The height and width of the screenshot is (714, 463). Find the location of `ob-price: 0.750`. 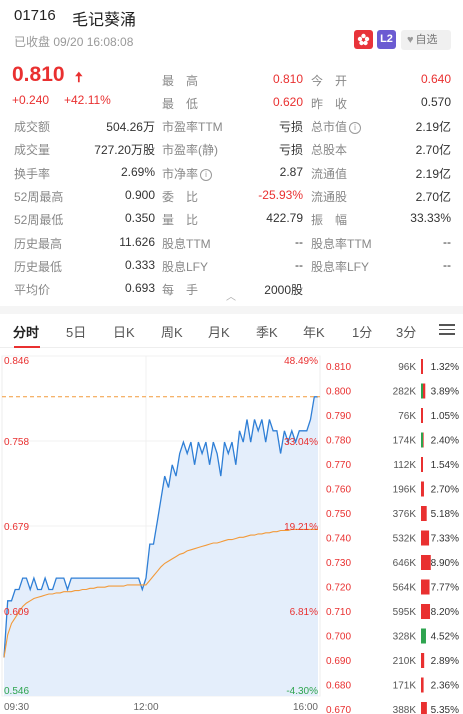

ob-price: 0.750 is located at coordinates (338, 514).